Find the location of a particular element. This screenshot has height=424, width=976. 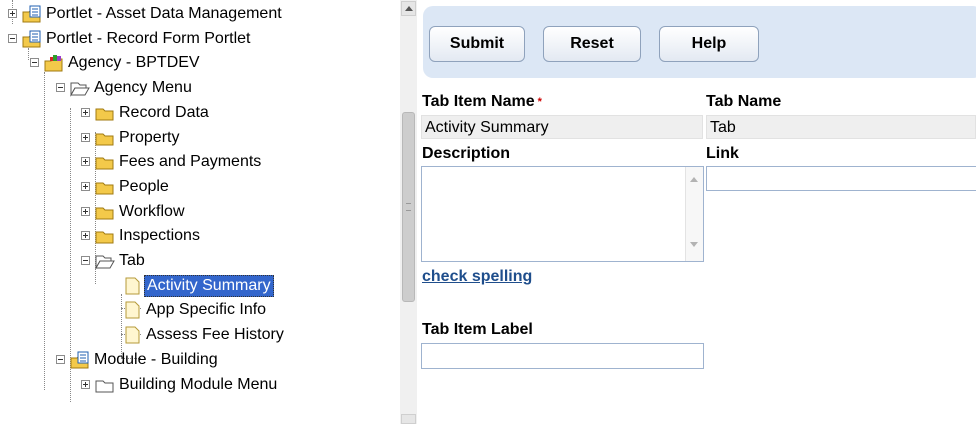

link-label: Link is located at coordinates (722, 153).